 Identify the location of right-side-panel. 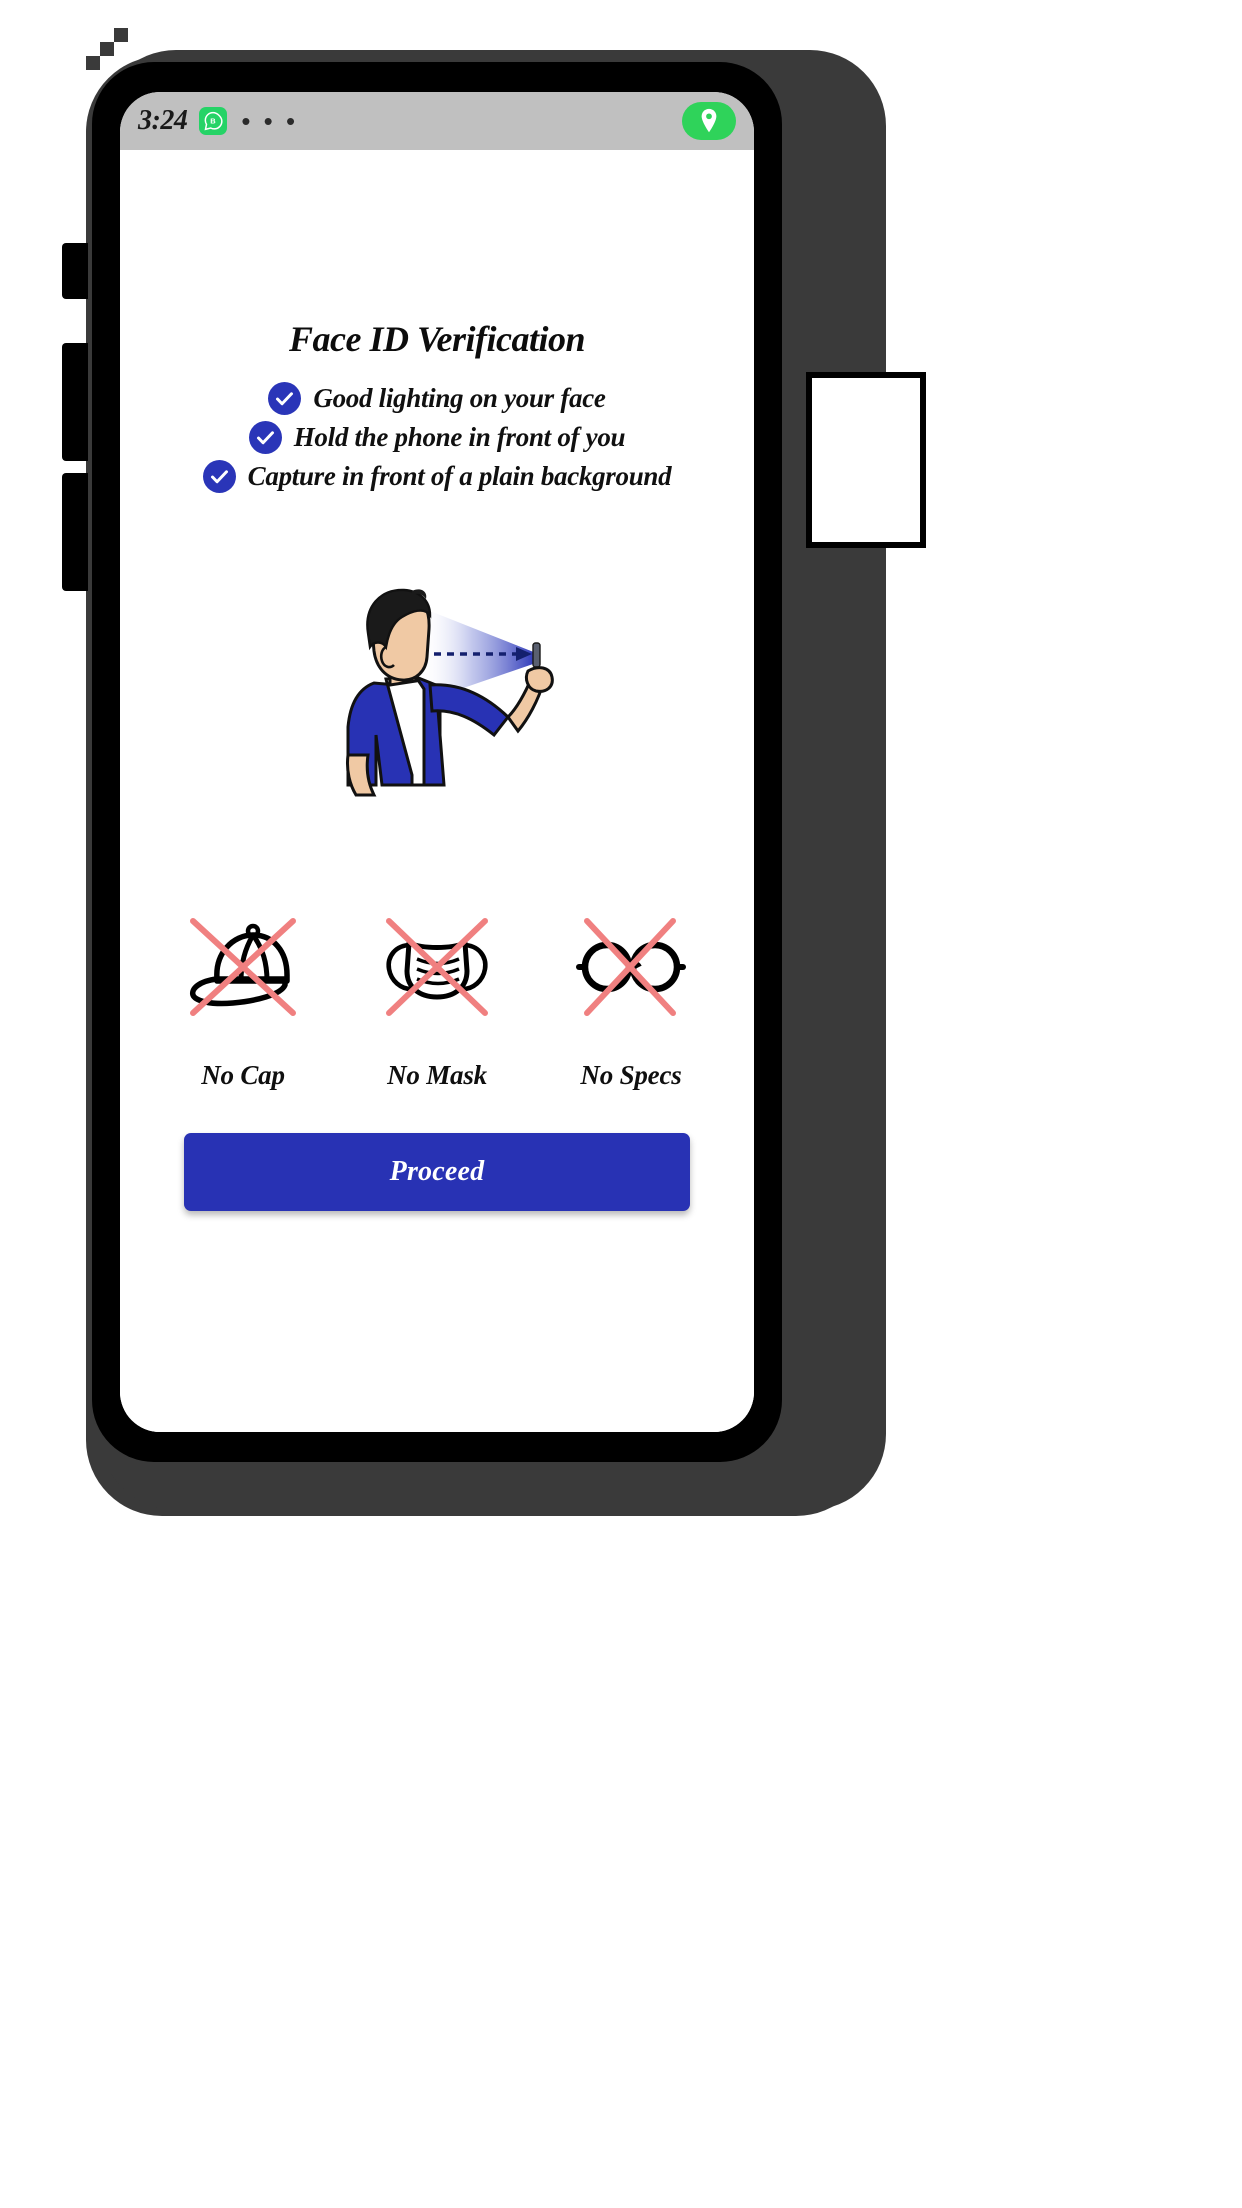
(866, 460).